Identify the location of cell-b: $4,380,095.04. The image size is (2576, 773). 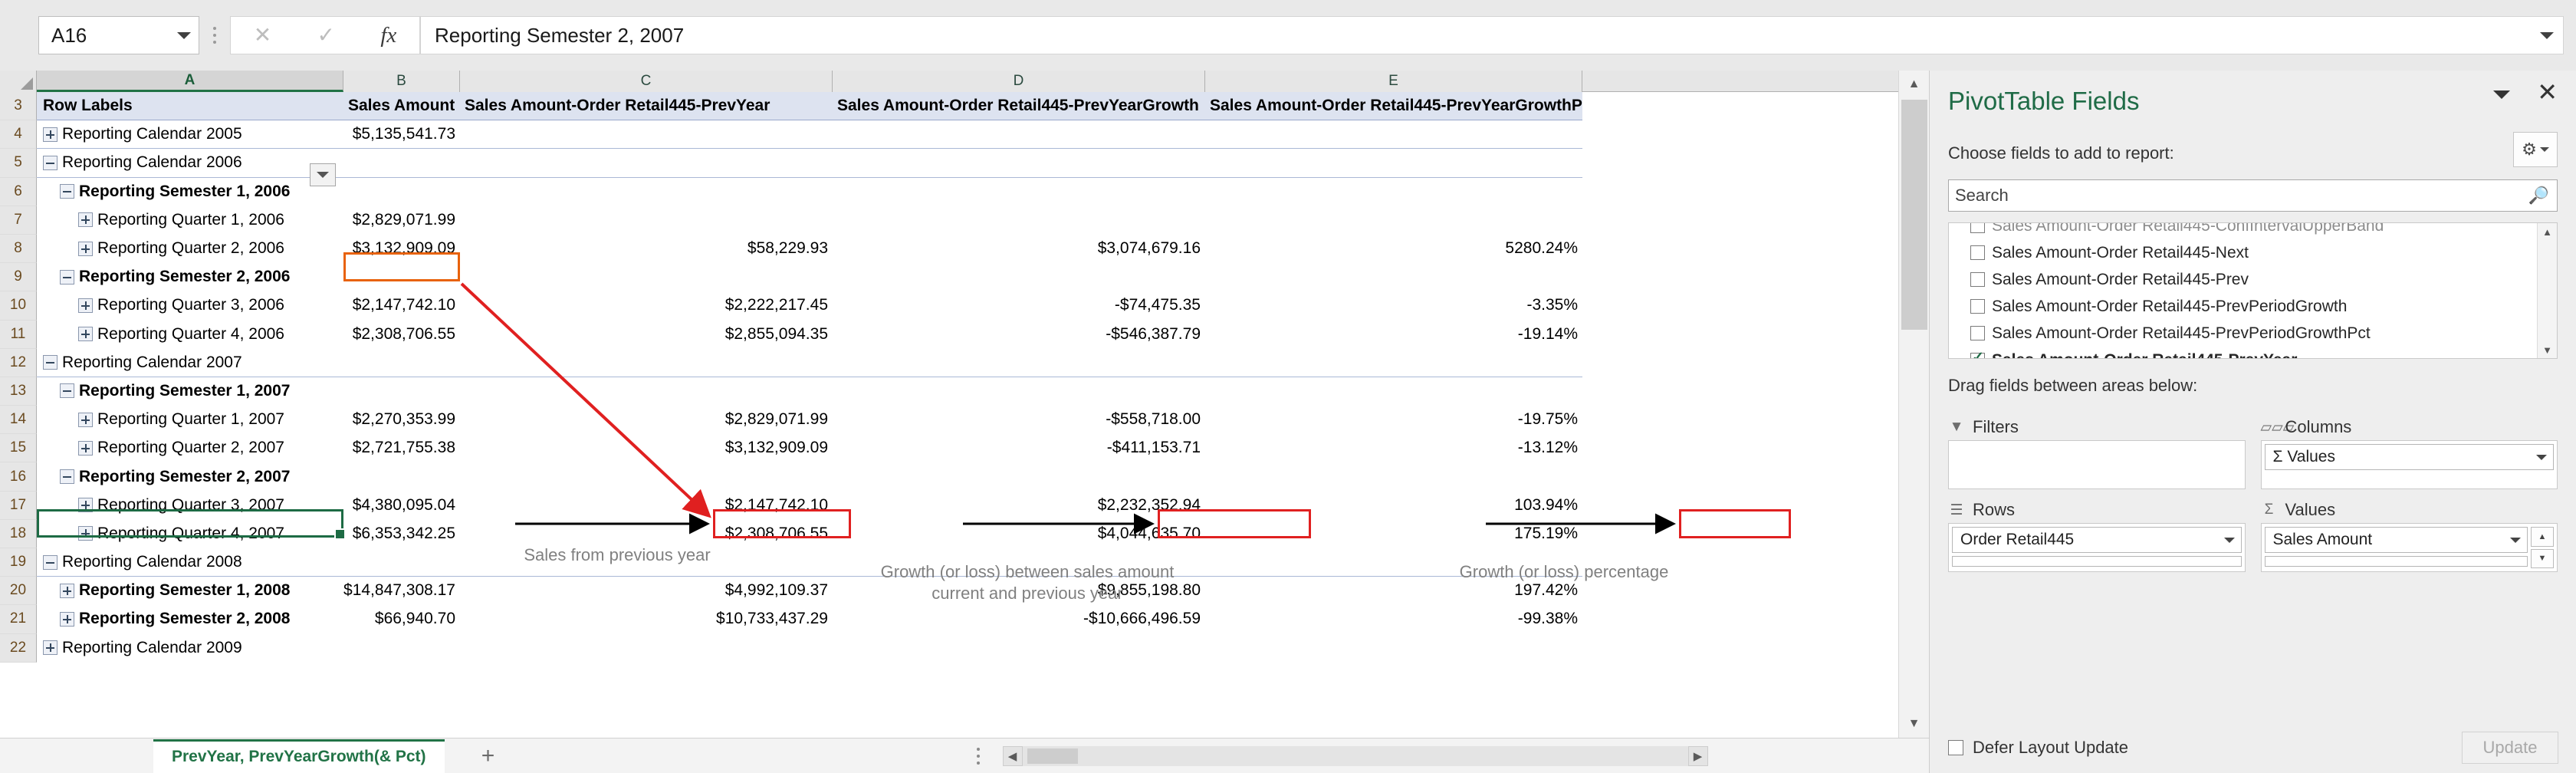
(401, 506).